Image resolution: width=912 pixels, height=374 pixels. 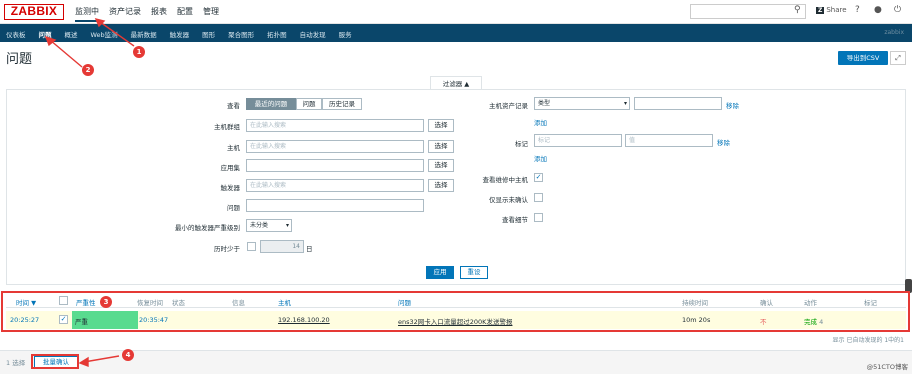 I want to click on page-title: 问题, so click(x=19, y=59).